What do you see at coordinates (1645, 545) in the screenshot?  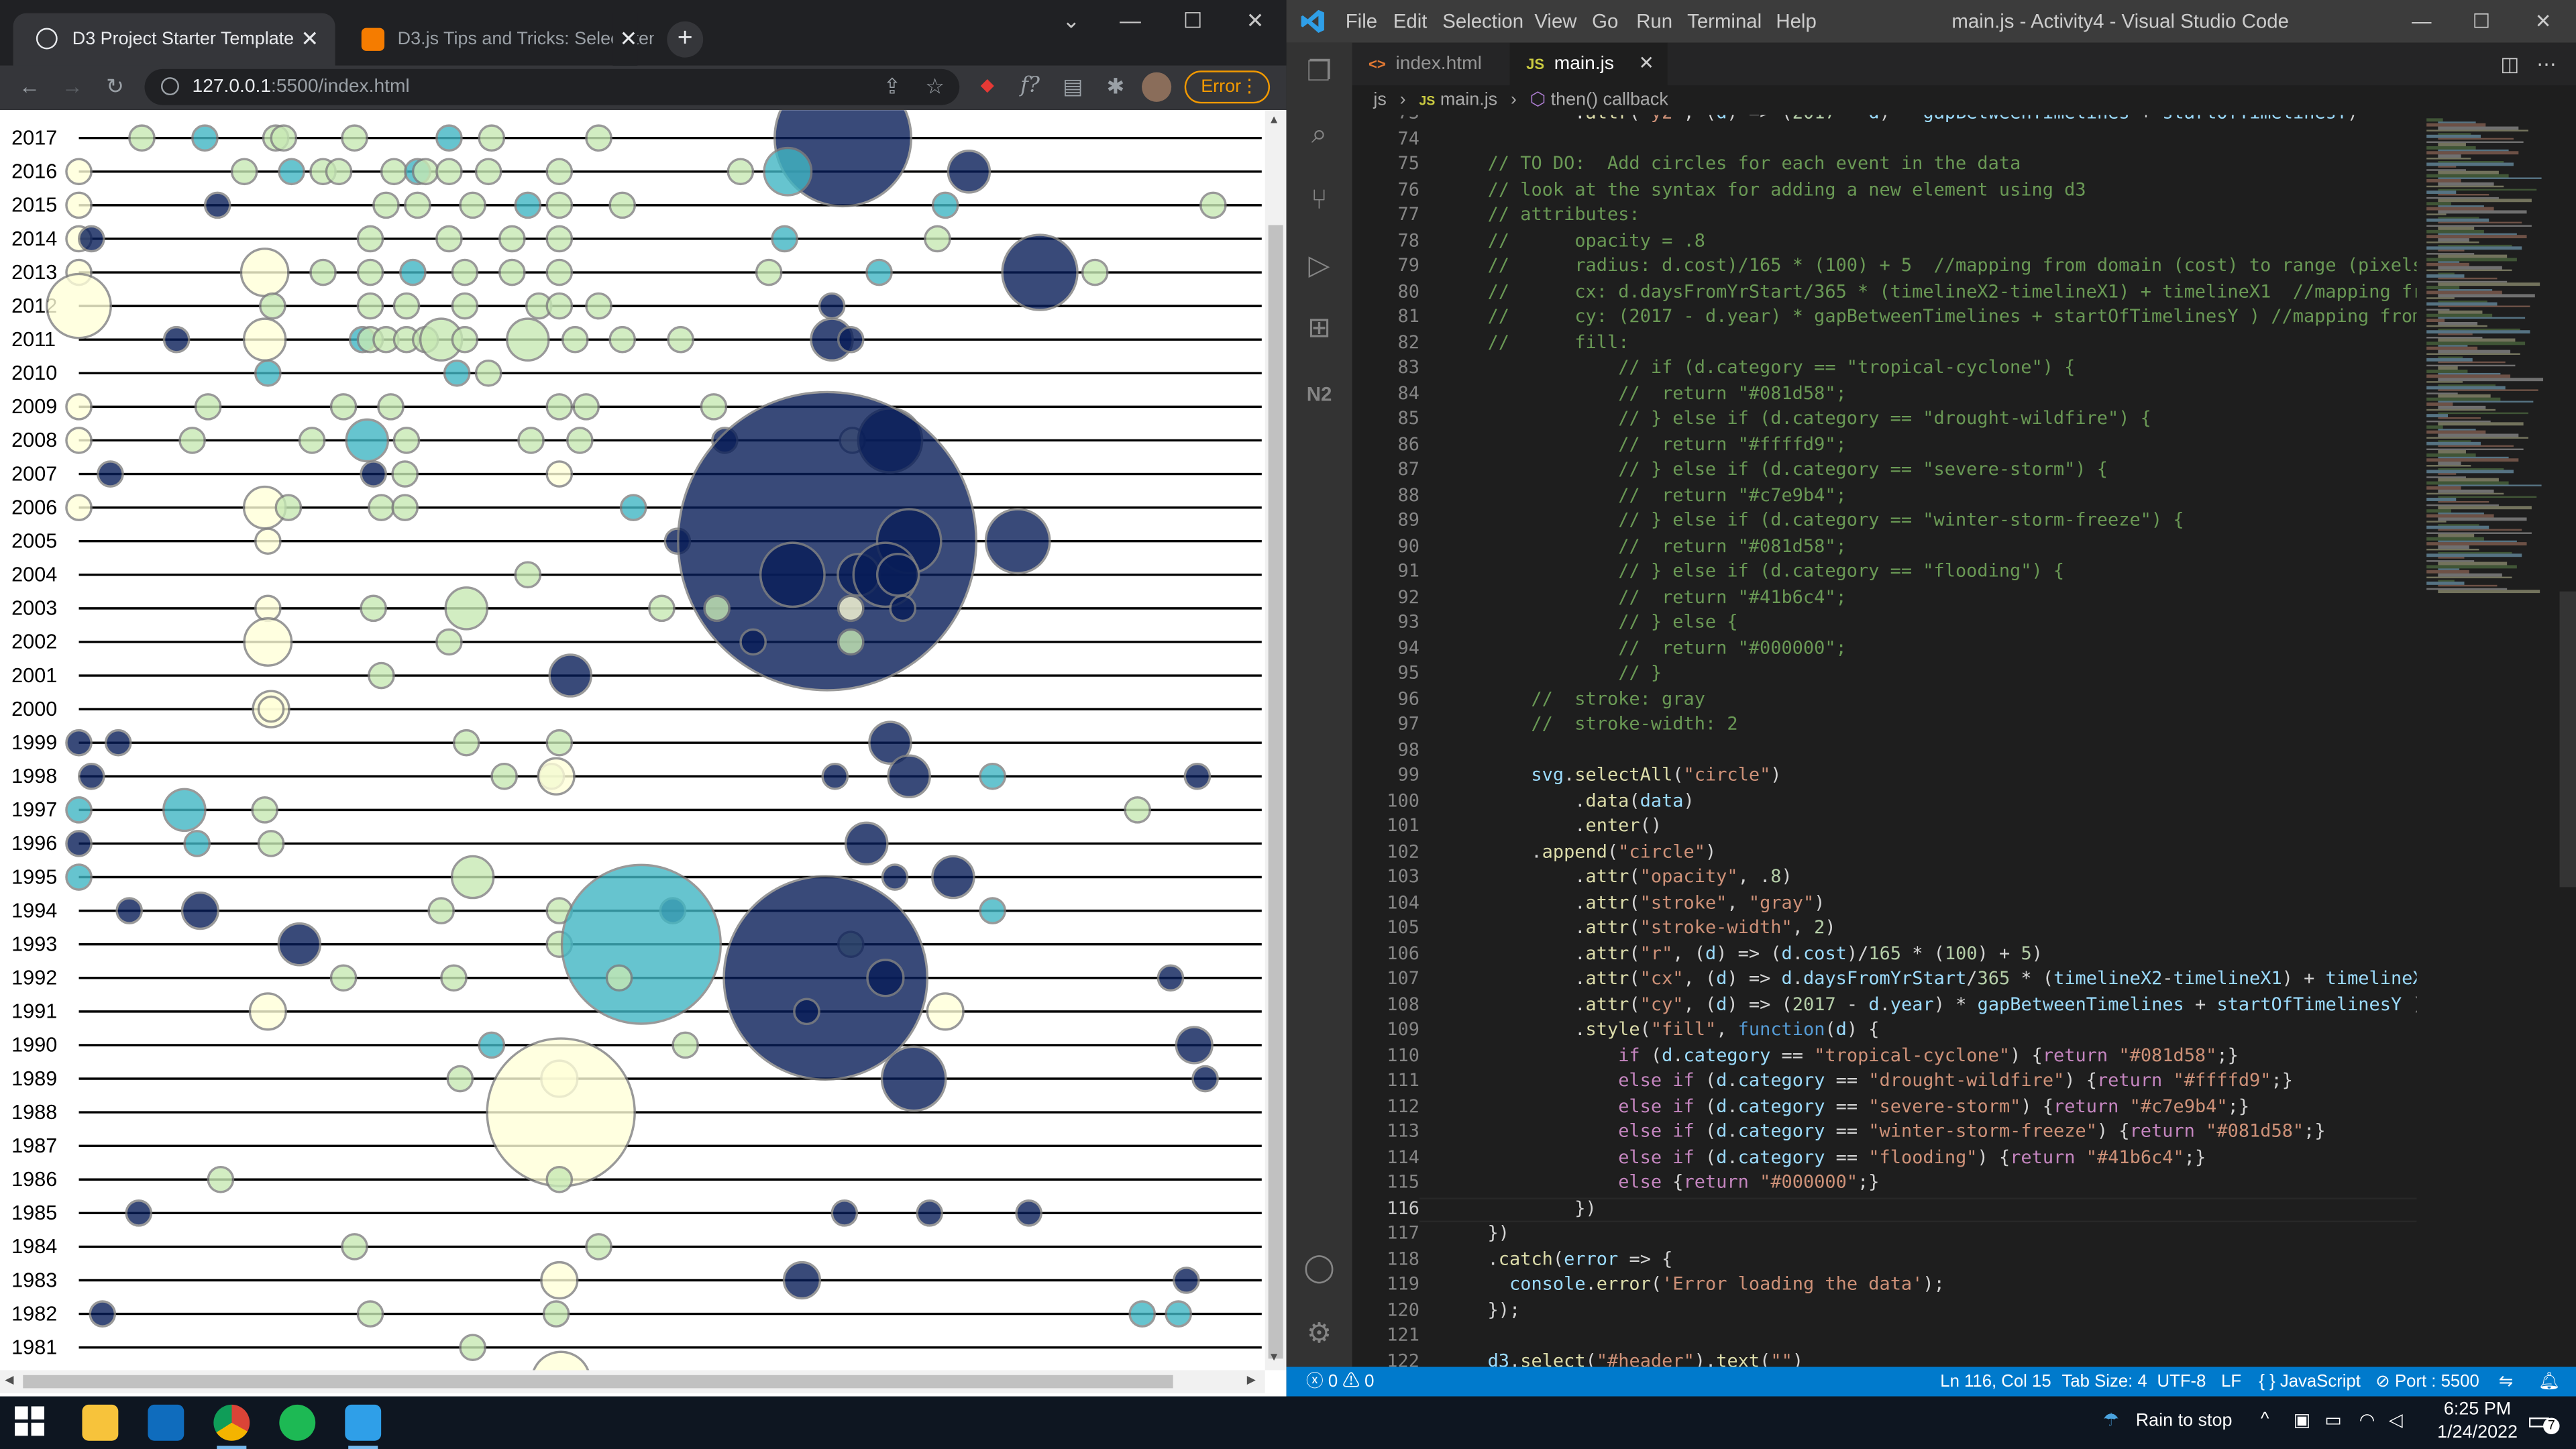 I see `code-line: // return "#081d58";` at bounding box center [1645, 545].